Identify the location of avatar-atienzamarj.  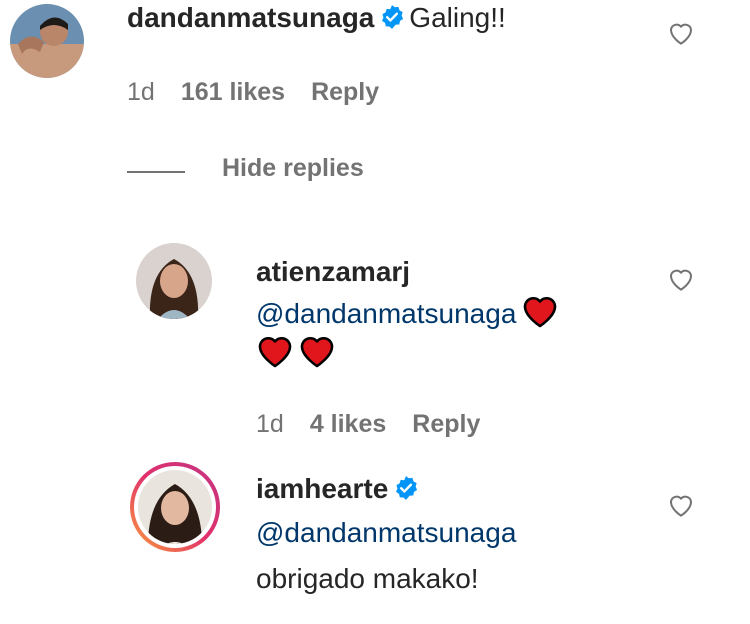
(174, 281).